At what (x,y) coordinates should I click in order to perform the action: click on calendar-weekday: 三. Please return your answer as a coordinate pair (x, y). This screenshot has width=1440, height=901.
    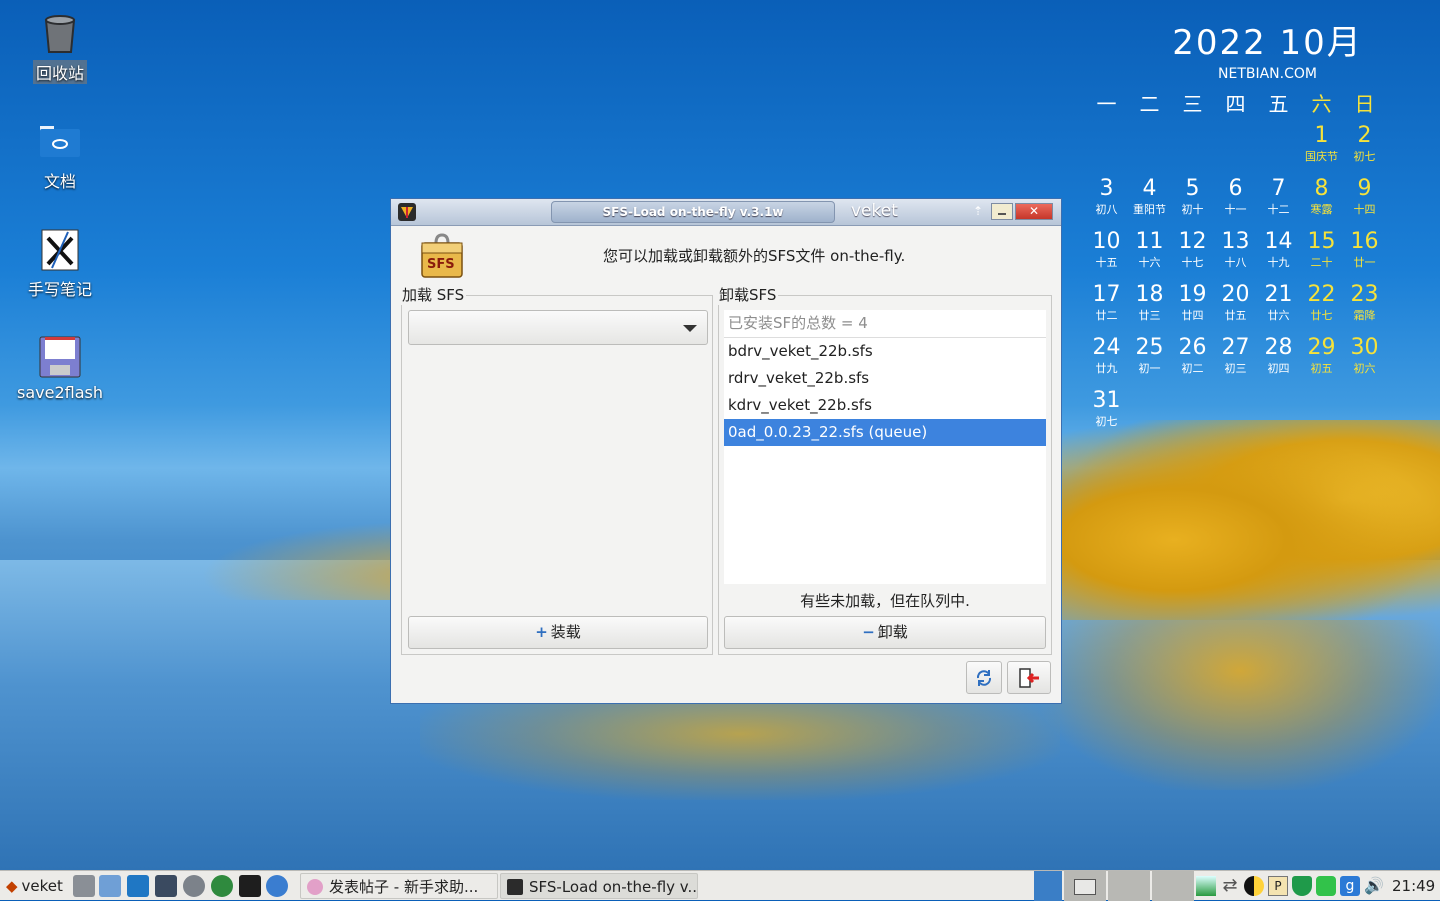
    Looking at the image, I should click on (1192, 104).